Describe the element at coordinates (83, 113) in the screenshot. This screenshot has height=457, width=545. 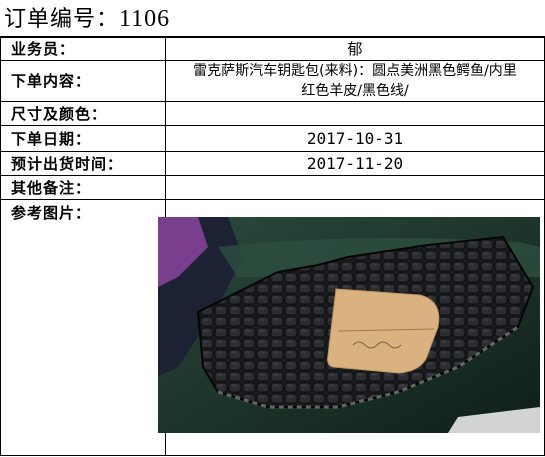
I see `size-color-label: 尺寸及颜色：` at that location.